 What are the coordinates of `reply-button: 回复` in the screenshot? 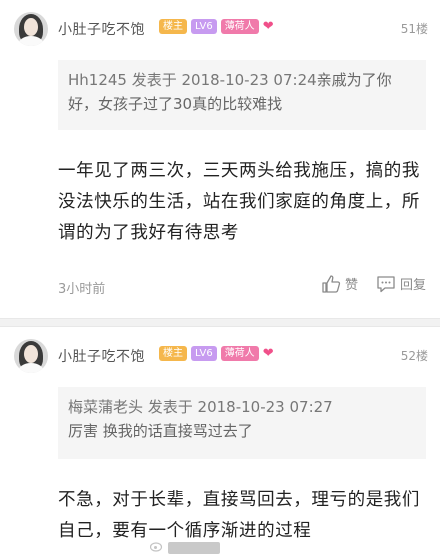 It's located at (401, 283).